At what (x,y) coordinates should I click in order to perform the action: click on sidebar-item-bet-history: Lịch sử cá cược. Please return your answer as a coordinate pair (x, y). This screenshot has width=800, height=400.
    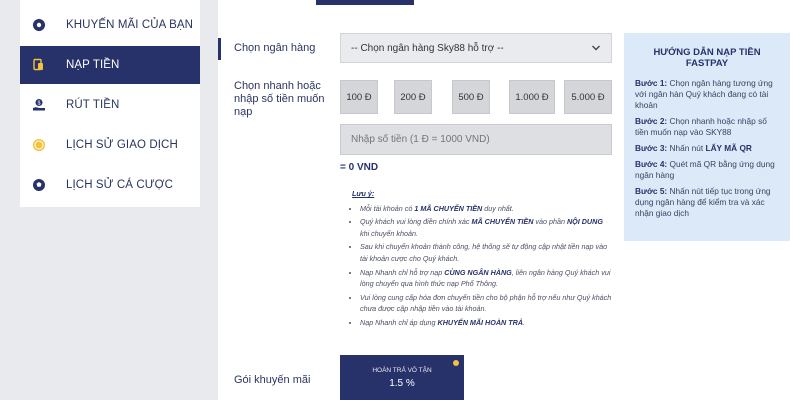
    Looking at the image, I should click on (110, 185).